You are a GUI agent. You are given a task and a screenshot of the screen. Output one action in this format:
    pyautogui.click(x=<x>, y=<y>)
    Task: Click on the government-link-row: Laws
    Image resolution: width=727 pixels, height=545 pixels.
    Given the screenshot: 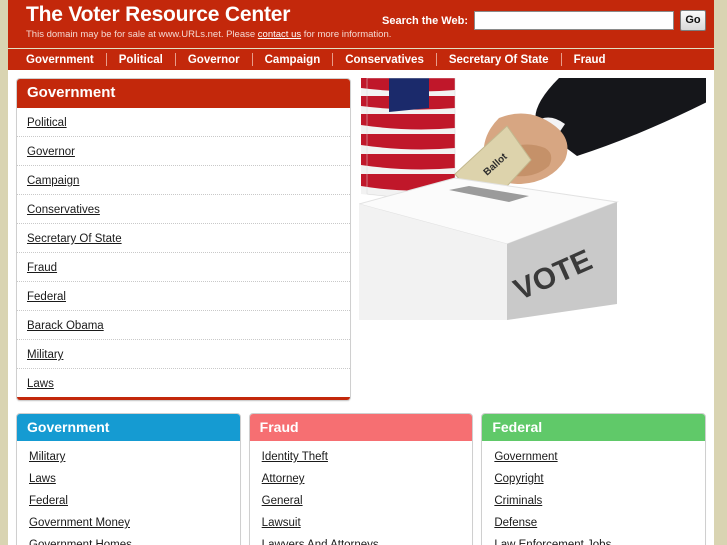 What is the action you would take?
    pyautogui.click(x=183, y=383)
    